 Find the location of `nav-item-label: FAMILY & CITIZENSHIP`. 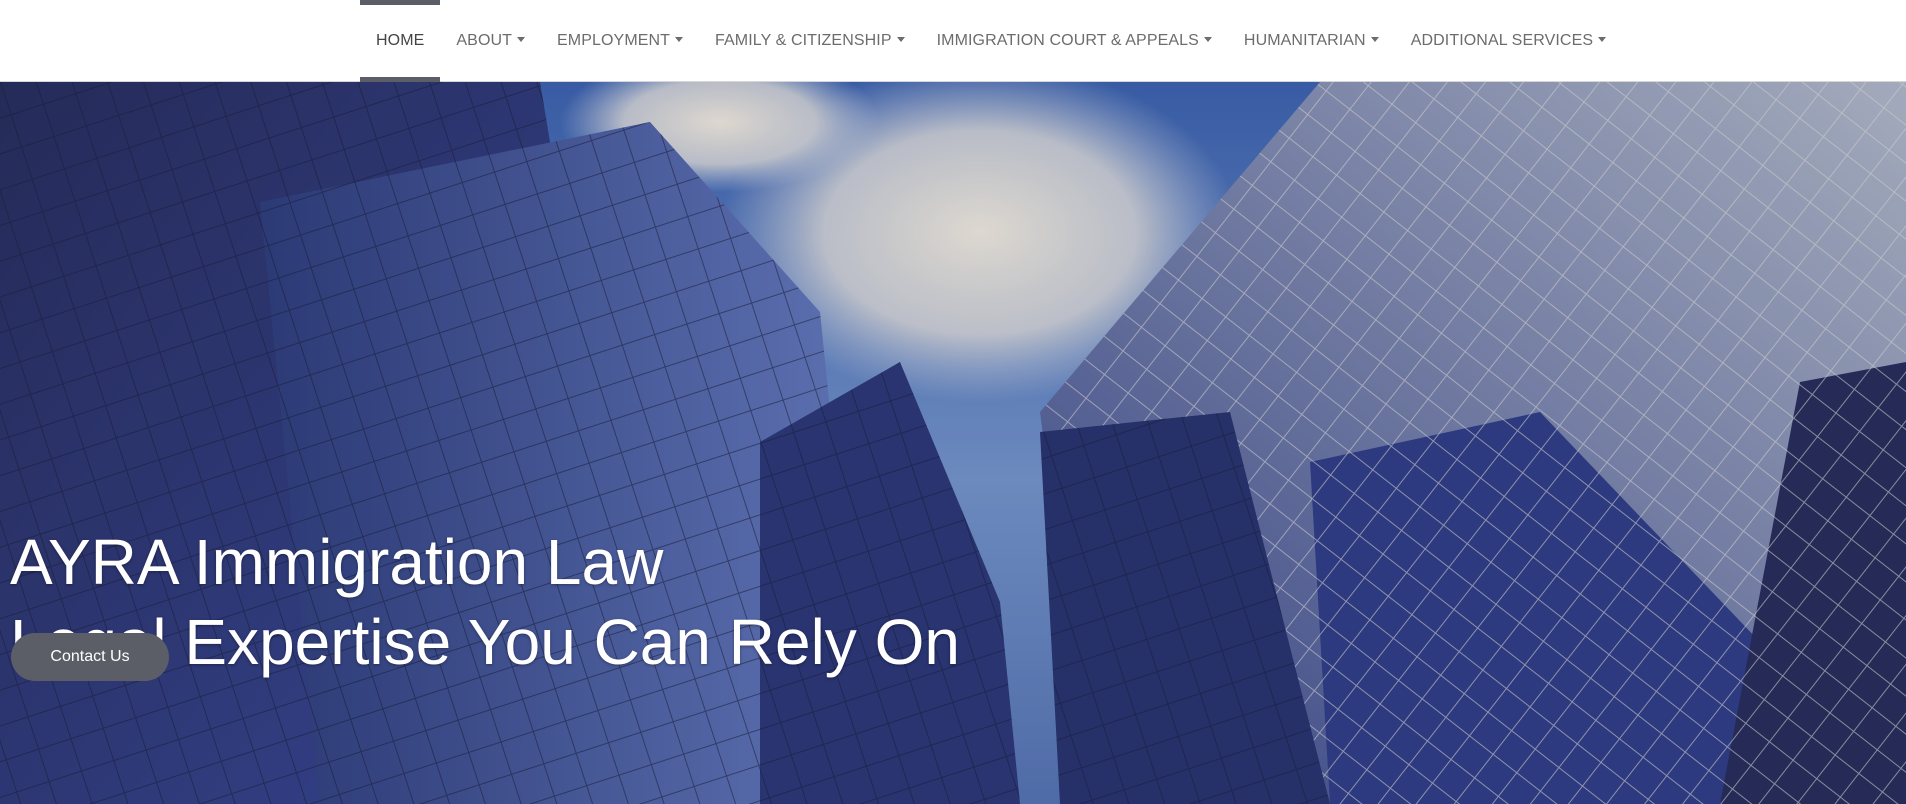

nav-item-label: FAMILY & CITIZENSHIP is located at coordinates (803, 40).